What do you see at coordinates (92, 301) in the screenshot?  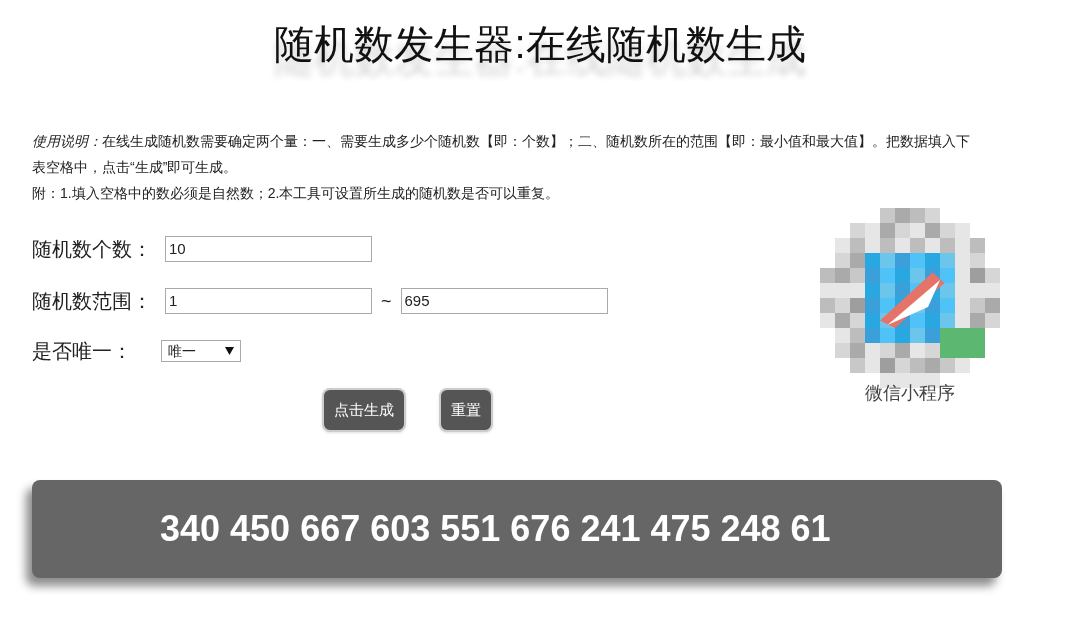 I see `field-label: 随机数范围：` at bounding box center [92, 301].